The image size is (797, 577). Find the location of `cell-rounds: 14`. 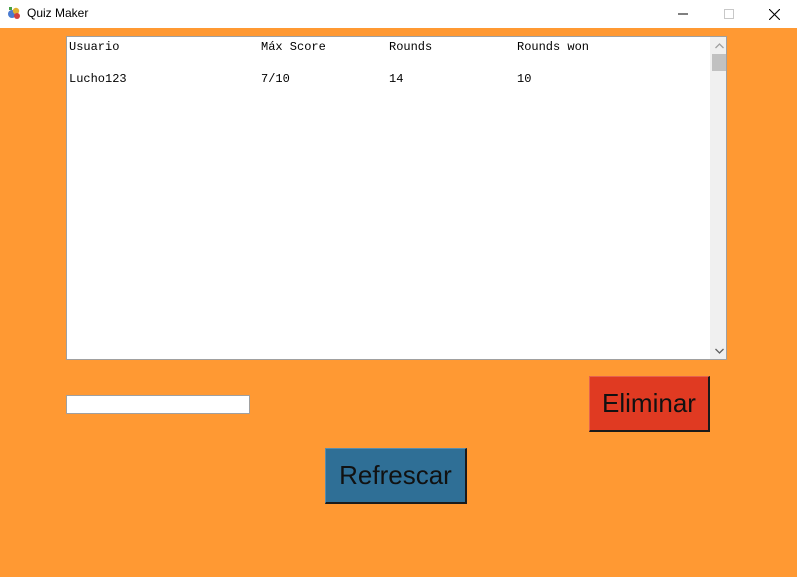

cell-rounds: 14 is located at coordinates (396, 79).